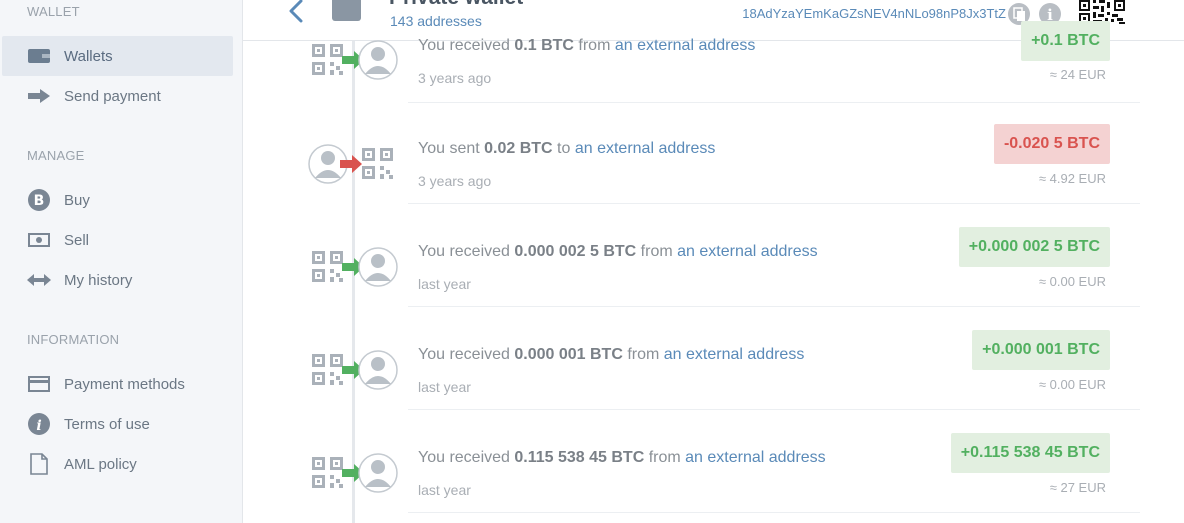 This screenshot has height=523, width=1184. I want to click on svg-text: i, so click(38, 426).